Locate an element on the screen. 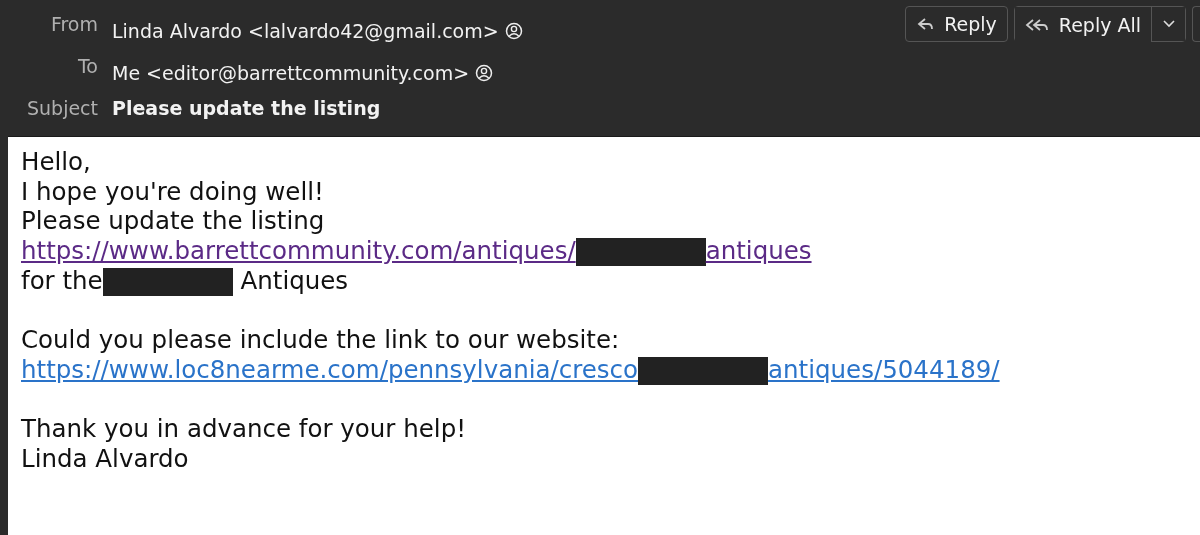 This screenshot has width=1200, height=535. body-text: Antiques is located at coordinates (294, 280).